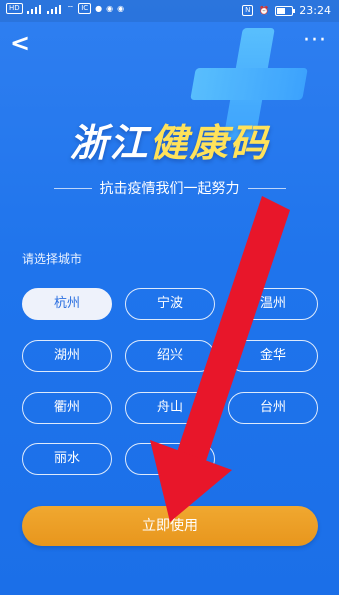 The height and width of the screenshot is (595, 339). I want to click on nfc-icon: N, so click(248, 10).